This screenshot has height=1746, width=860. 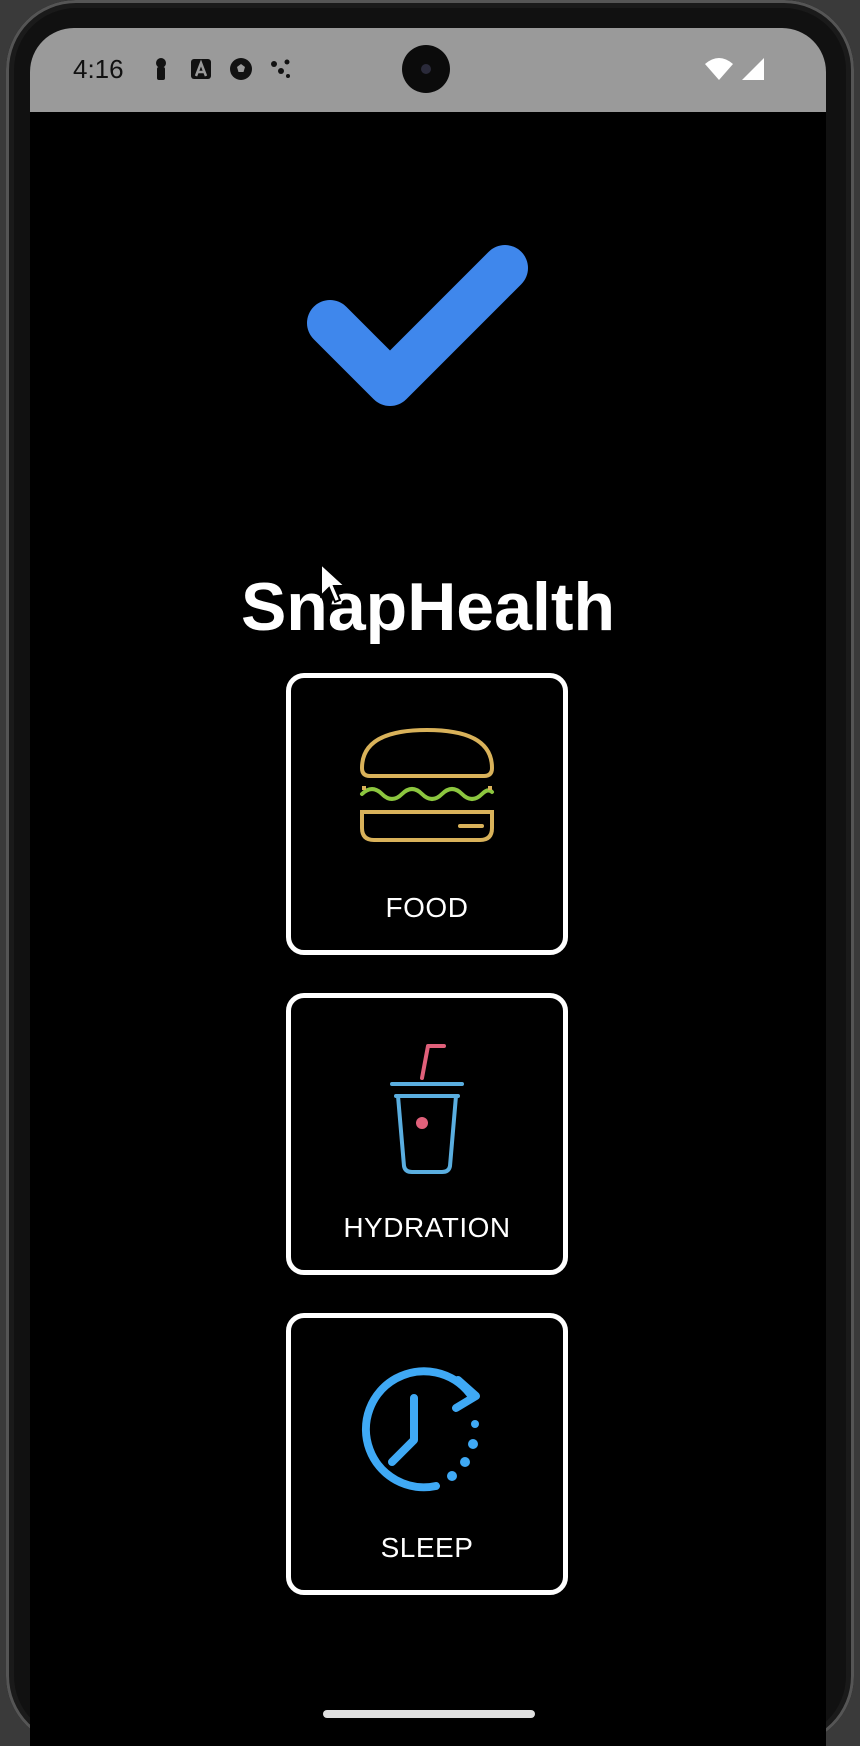 What do you see at coordinates (427, 1109) in the screenshot?
I see `drink-cup-icon` at bounding box center [427, 1109].